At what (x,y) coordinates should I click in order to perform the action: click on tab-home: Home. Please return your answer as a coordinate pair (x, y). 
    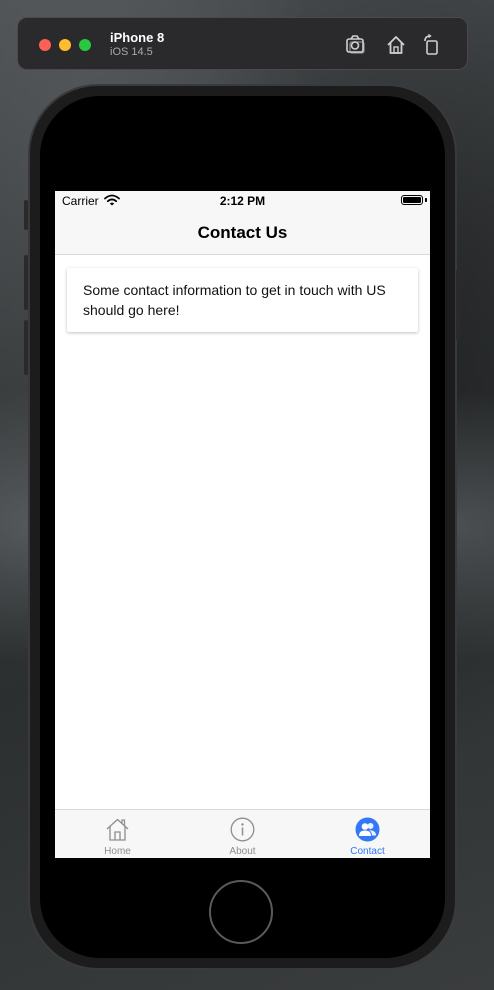
    Looking at the image, I should click on (117, 834).